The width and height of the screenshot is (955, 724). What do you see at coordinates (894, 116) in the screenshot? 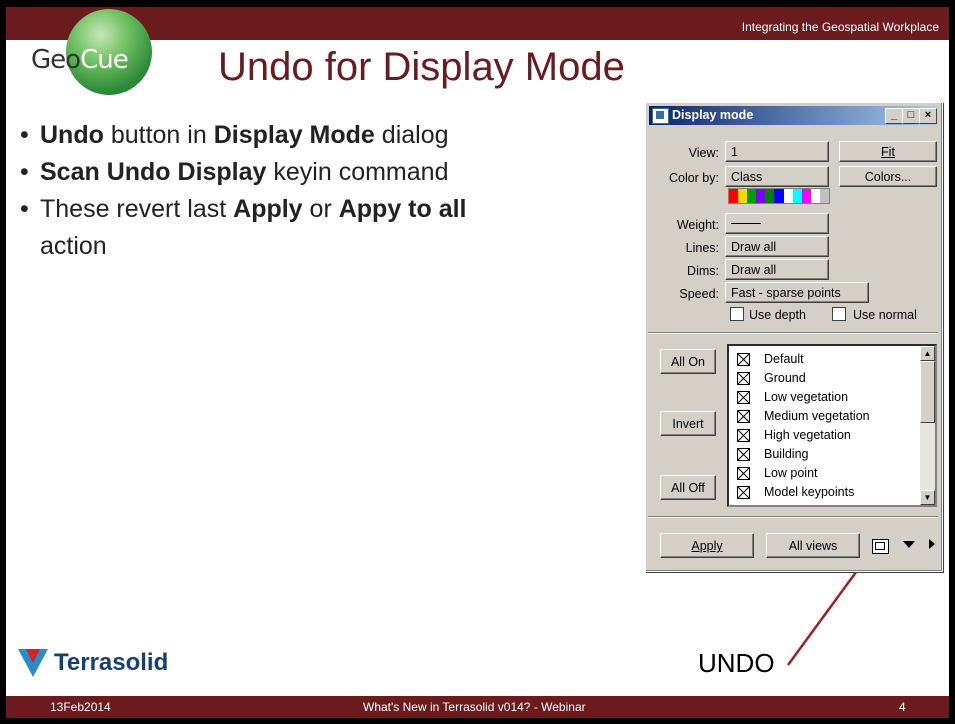
I see `minimize-button: _` at bounding box center [894, 116].